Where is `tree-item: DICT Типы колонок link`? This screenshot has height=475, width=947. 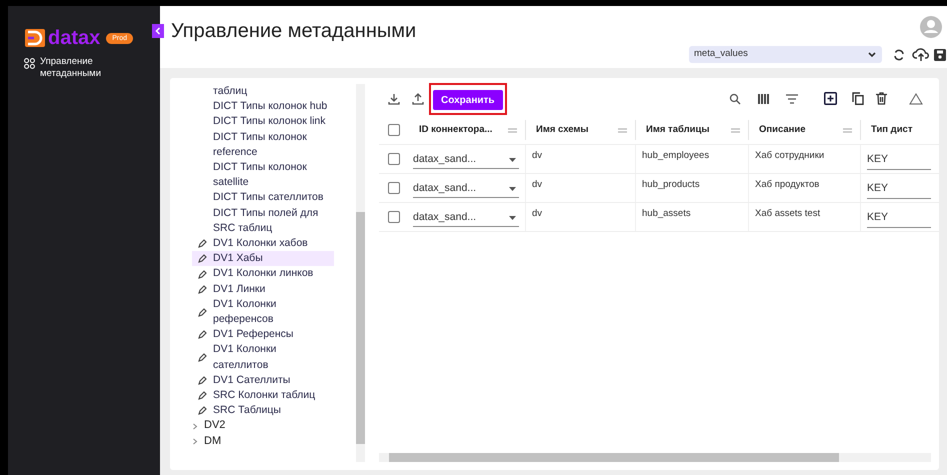
tree-item: DICT Типы колонок link is located at coordinates (263, 122).